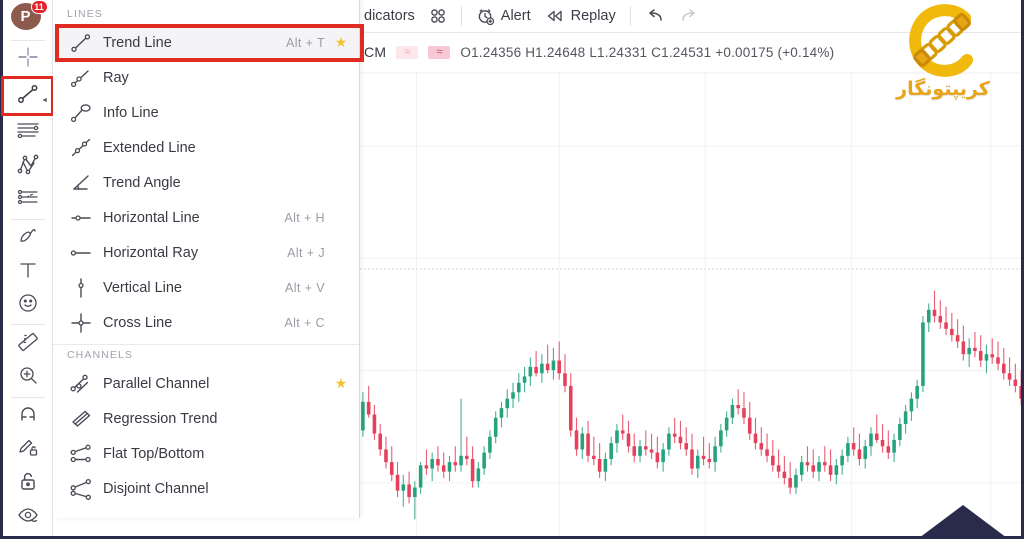  I want to click on indicators-button: dicators, so click(389, 16).